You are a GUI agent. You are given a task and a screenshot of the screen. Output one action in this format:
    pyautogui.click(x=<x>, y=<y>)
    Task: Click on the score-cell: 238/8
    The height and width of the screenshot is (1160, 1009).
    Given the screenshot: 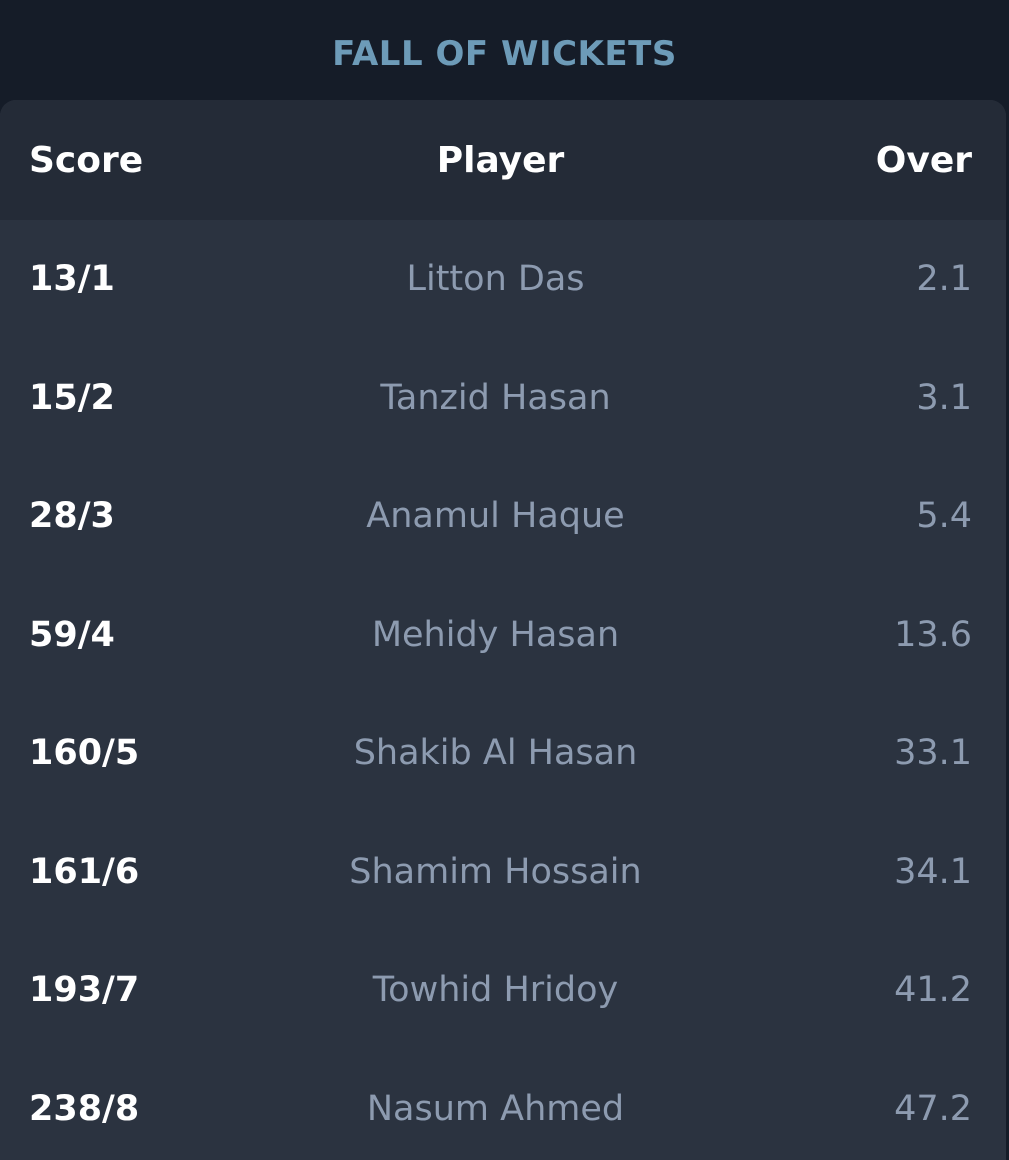 What is the action you would take?
    pyautogui.click(x=84, y=1108)
    